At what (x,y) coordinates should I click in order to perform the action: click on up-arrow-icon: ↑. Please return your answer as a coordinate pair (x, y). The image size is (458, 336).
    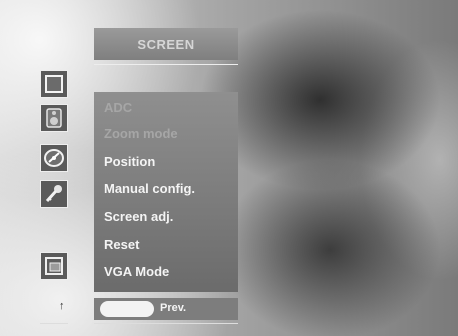
    Looking at the image, I should click on (62, 306).